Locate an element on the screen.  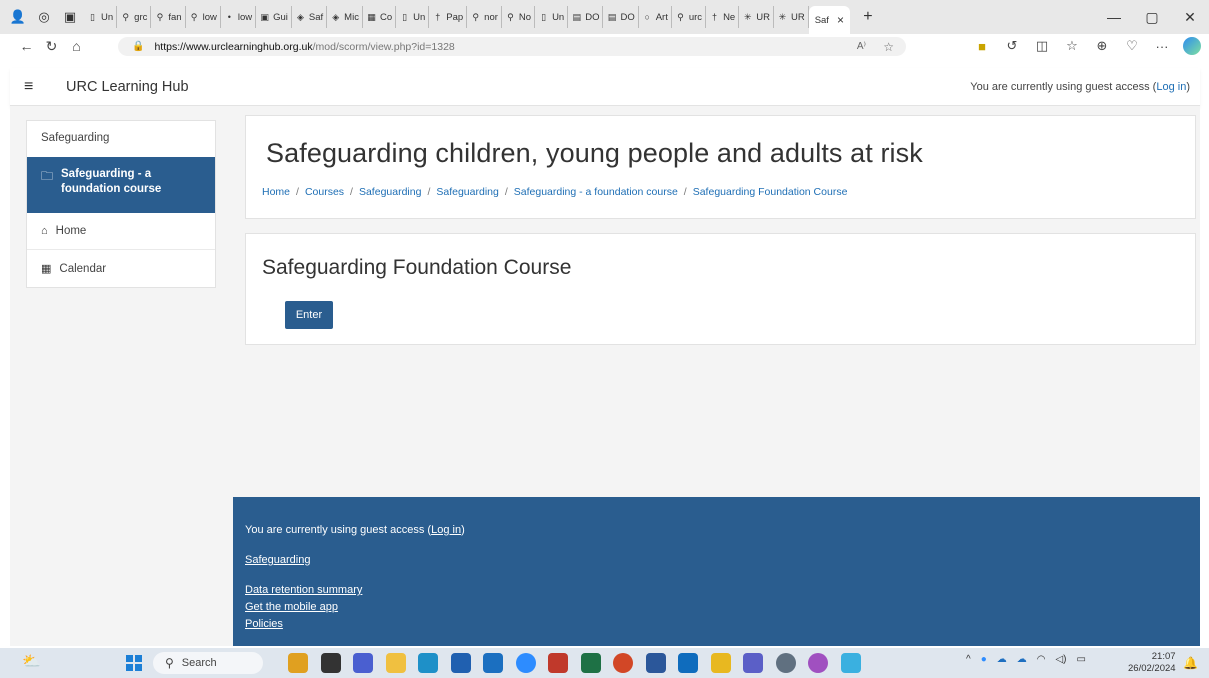
start-button is located at coordinates (134, 663).